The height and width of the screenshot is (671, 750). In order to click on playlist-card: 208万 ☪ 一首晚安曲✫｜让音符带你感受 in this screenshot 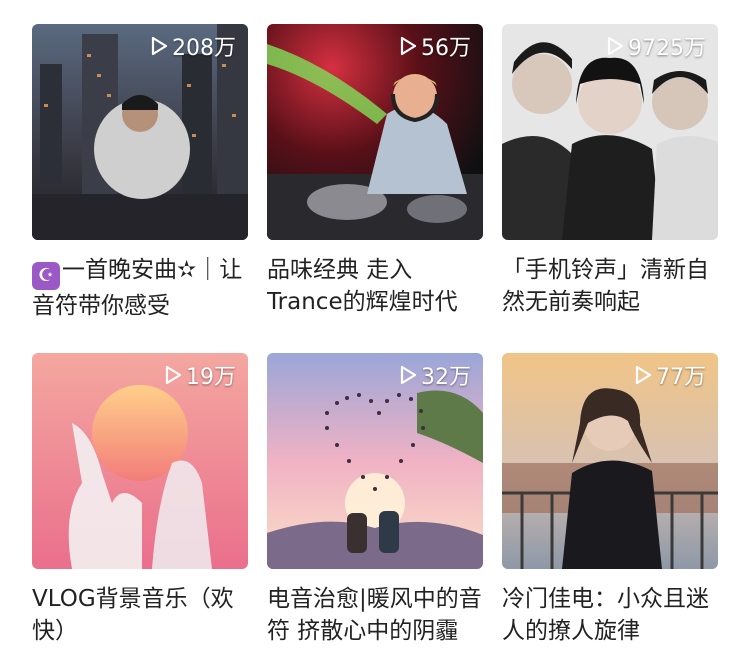, I will do `click(140, 171)`.